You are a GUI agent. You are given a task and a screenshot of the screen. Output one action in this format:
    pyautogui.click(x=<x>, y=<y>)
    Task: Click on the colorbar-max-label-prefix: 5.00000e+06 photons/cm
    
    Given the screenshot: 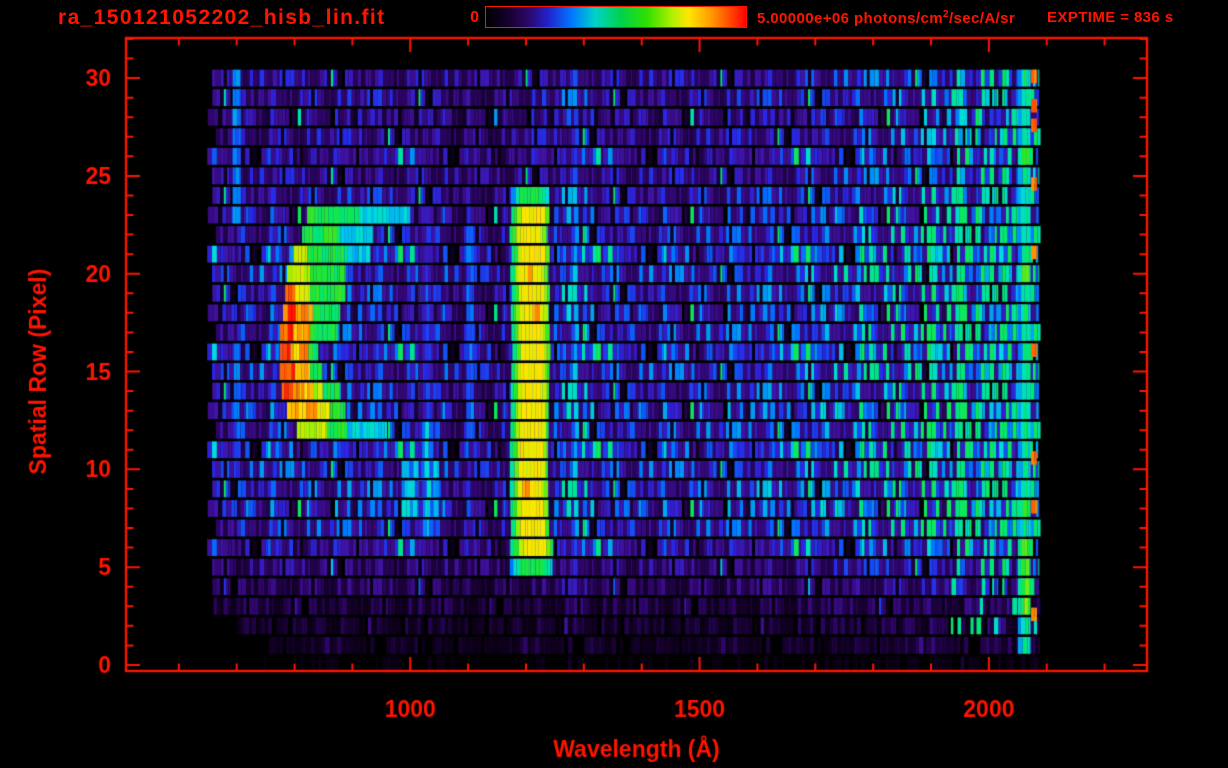 What is the action you would take?
    pyautogui.click(x=850, y=18)
    